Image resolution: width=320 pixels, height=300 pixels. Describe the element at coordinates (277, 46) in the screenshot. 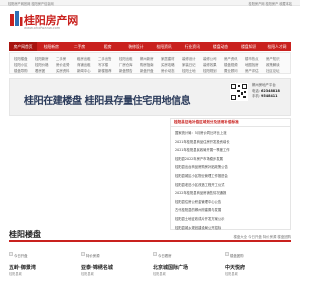

I see `nav-item-jobs: 桂阳人才网` at that location.